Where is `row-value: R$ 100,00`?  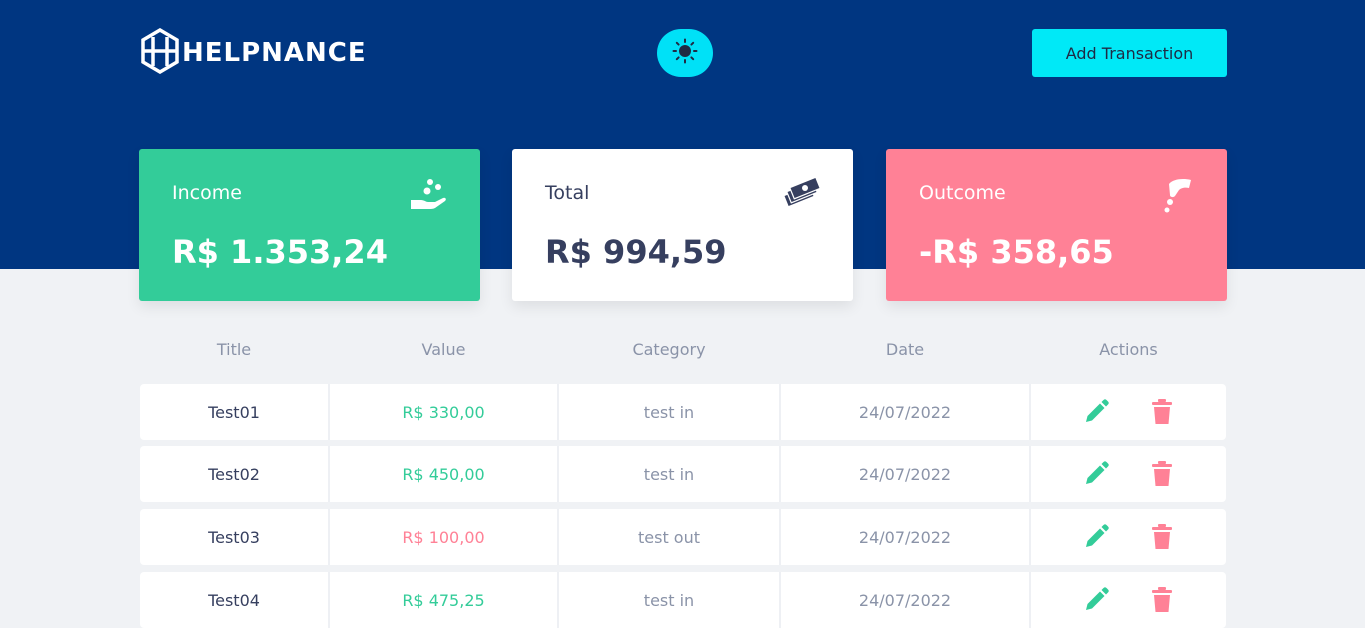
row-value: R$ 100,00 is located at coordinates (443, 537).